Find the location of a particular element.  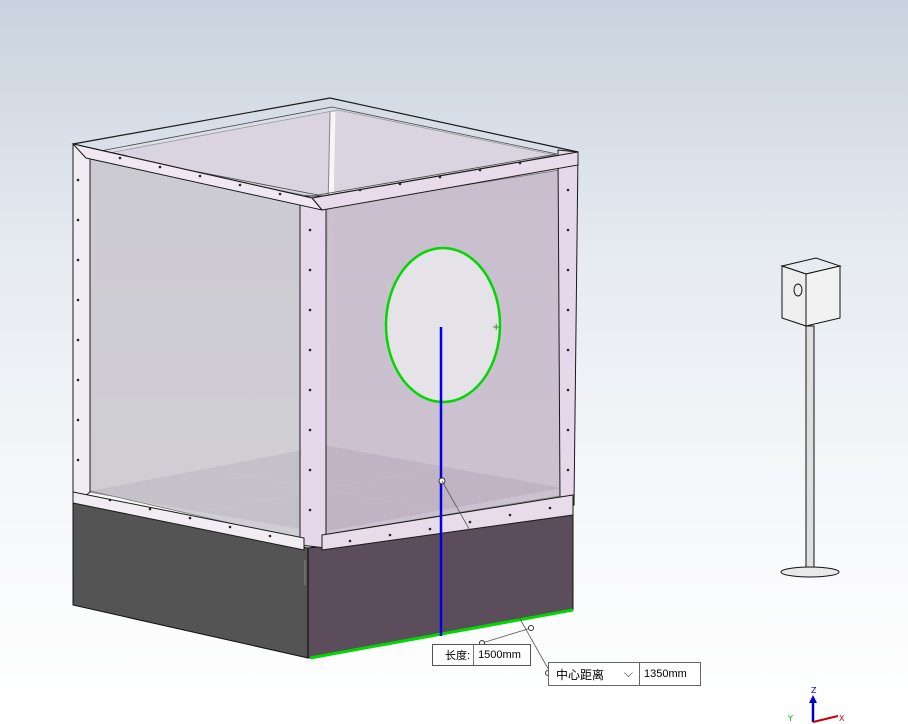

triad-z-label: Z is located at coordinates (814, 690).